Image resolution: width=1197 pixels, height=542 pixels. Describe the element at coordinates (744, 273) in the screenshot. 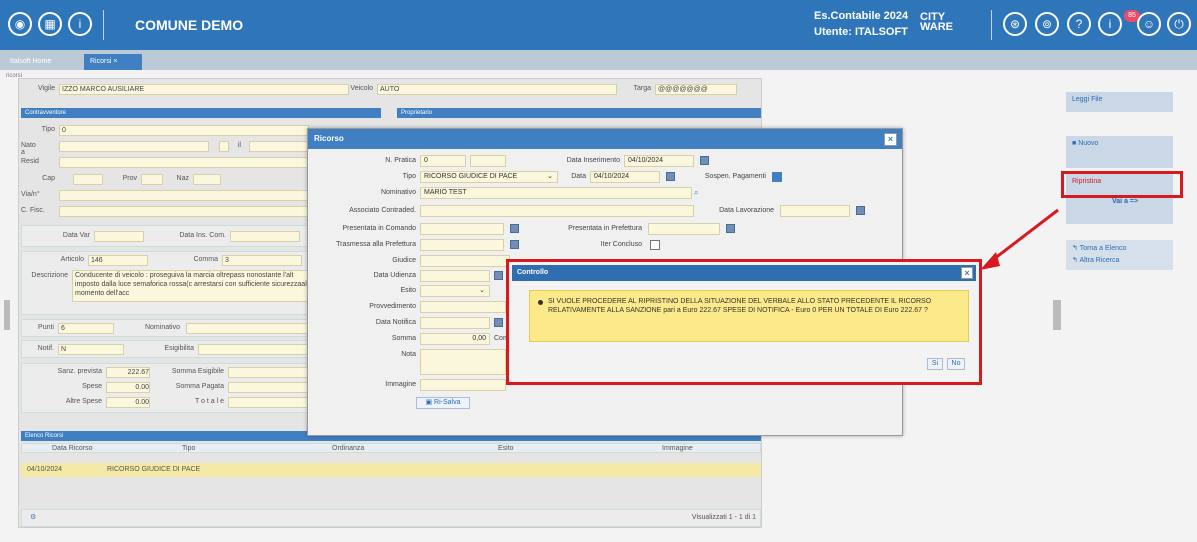

I see `dialog-title: Controllo` at that location.